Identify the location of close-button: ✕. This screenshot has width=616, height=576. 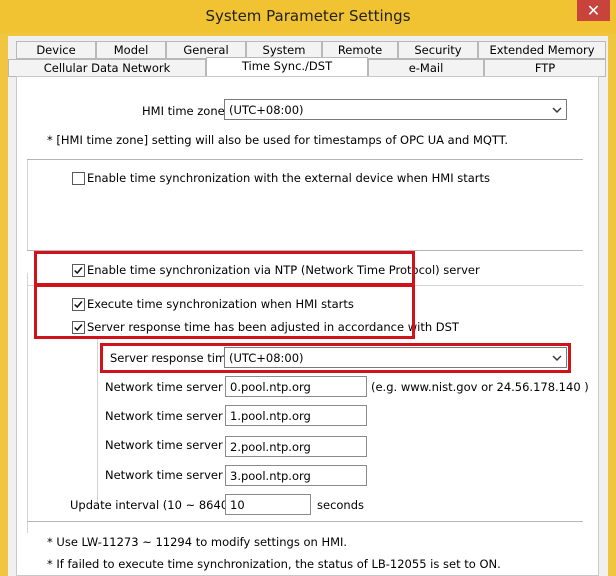
(593, 10).